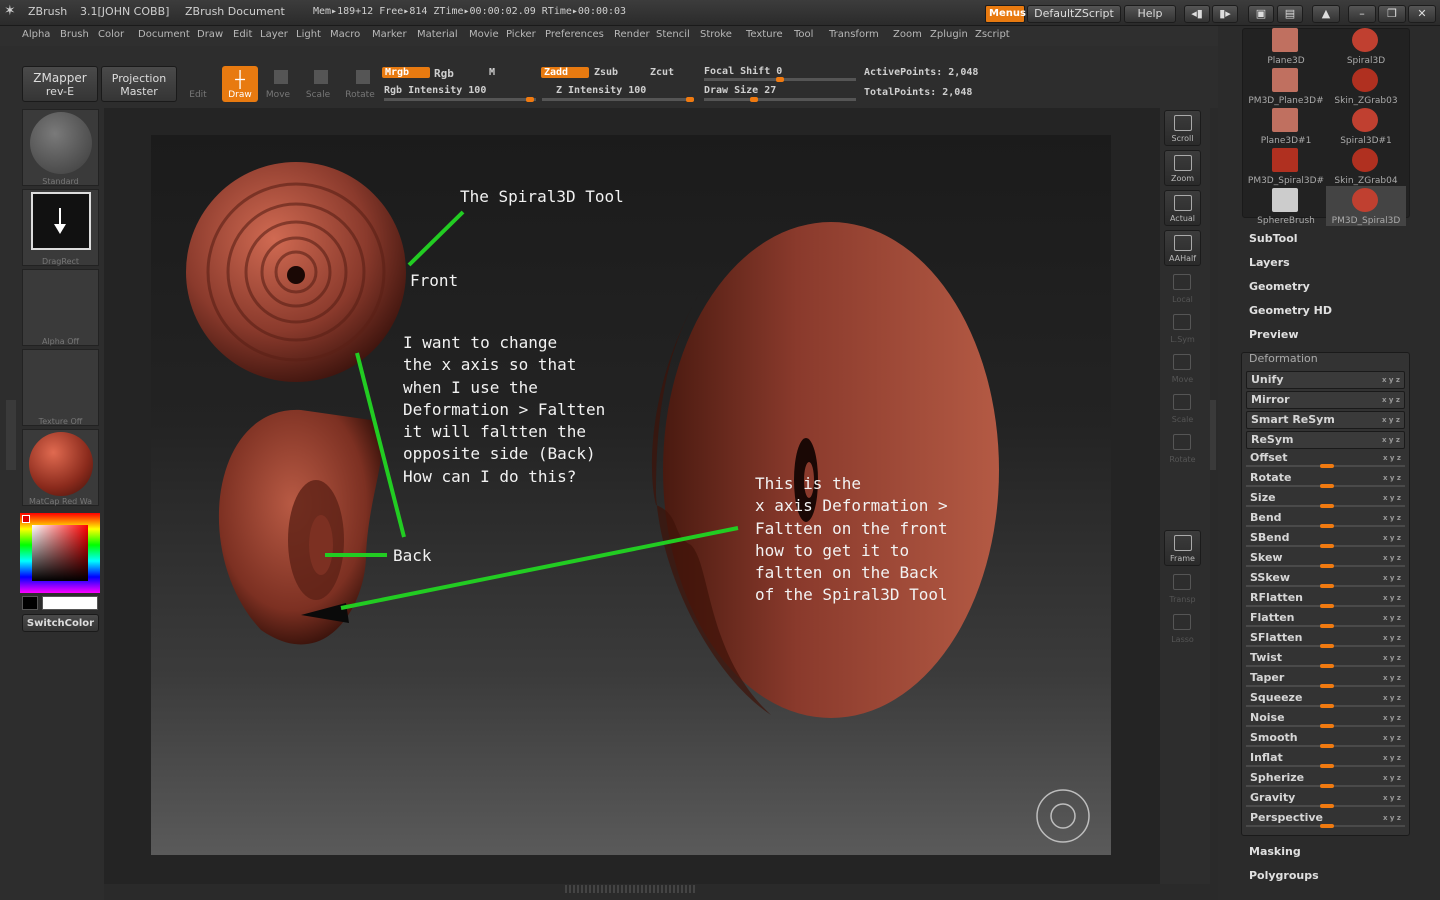 The image size is (1440, 900). Describe the element at coordinates (565, 72) in the screenshot. I see `zadd-button: Zadd` at that location.